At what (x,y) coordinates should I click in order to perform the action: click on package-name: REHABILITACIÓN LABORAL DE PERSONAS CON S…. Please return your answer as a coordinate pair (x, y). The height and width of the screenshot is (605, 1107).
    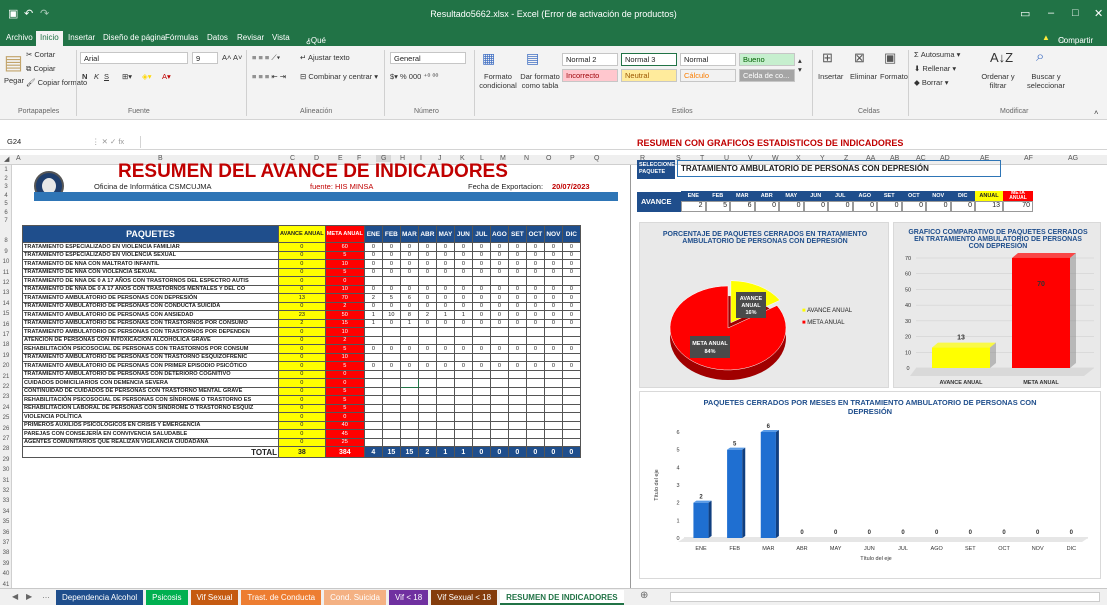
    Looking at the image, I should click on (150, 408).